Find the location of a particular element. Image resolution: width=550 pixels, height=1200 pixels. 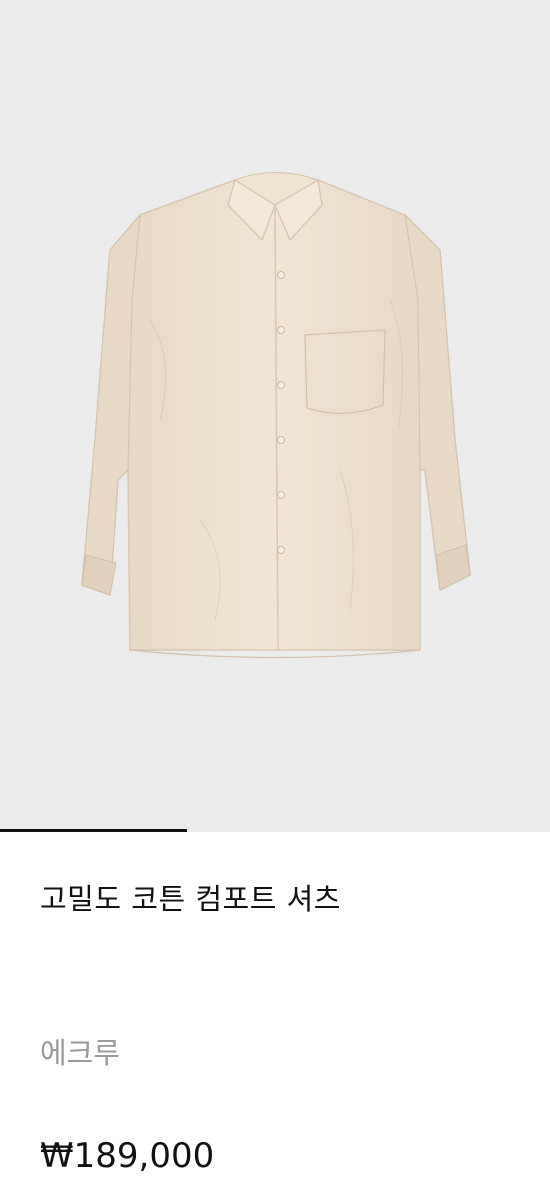

product-color-name: 에크루 is located at coordinates (80, 1053).